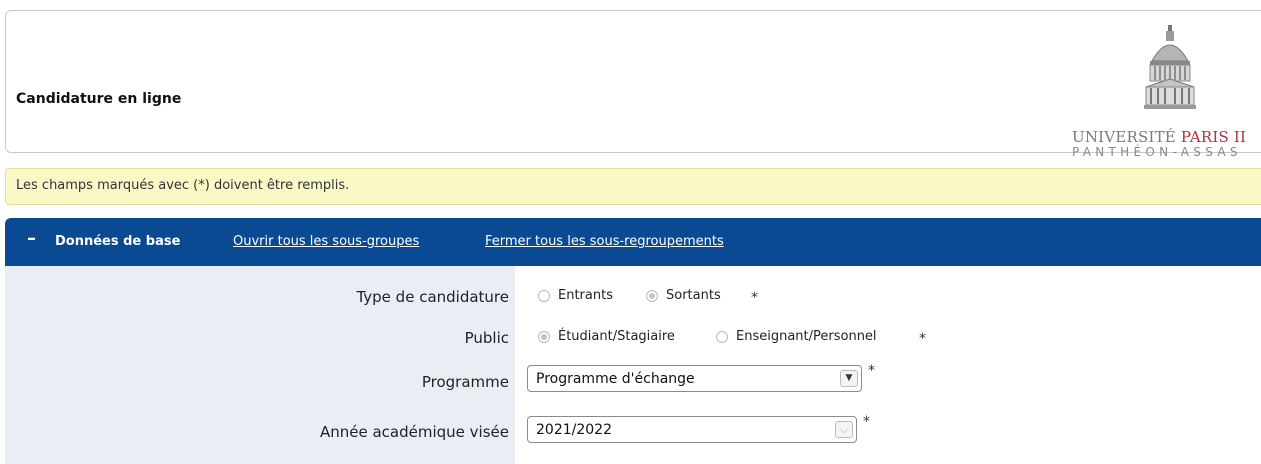 This screenshot has width=1261, height=464. I want to click on university-logo: UNIVERSITÉ PARIS II PANTHÉON-ASSAS, so click(1165, 93).